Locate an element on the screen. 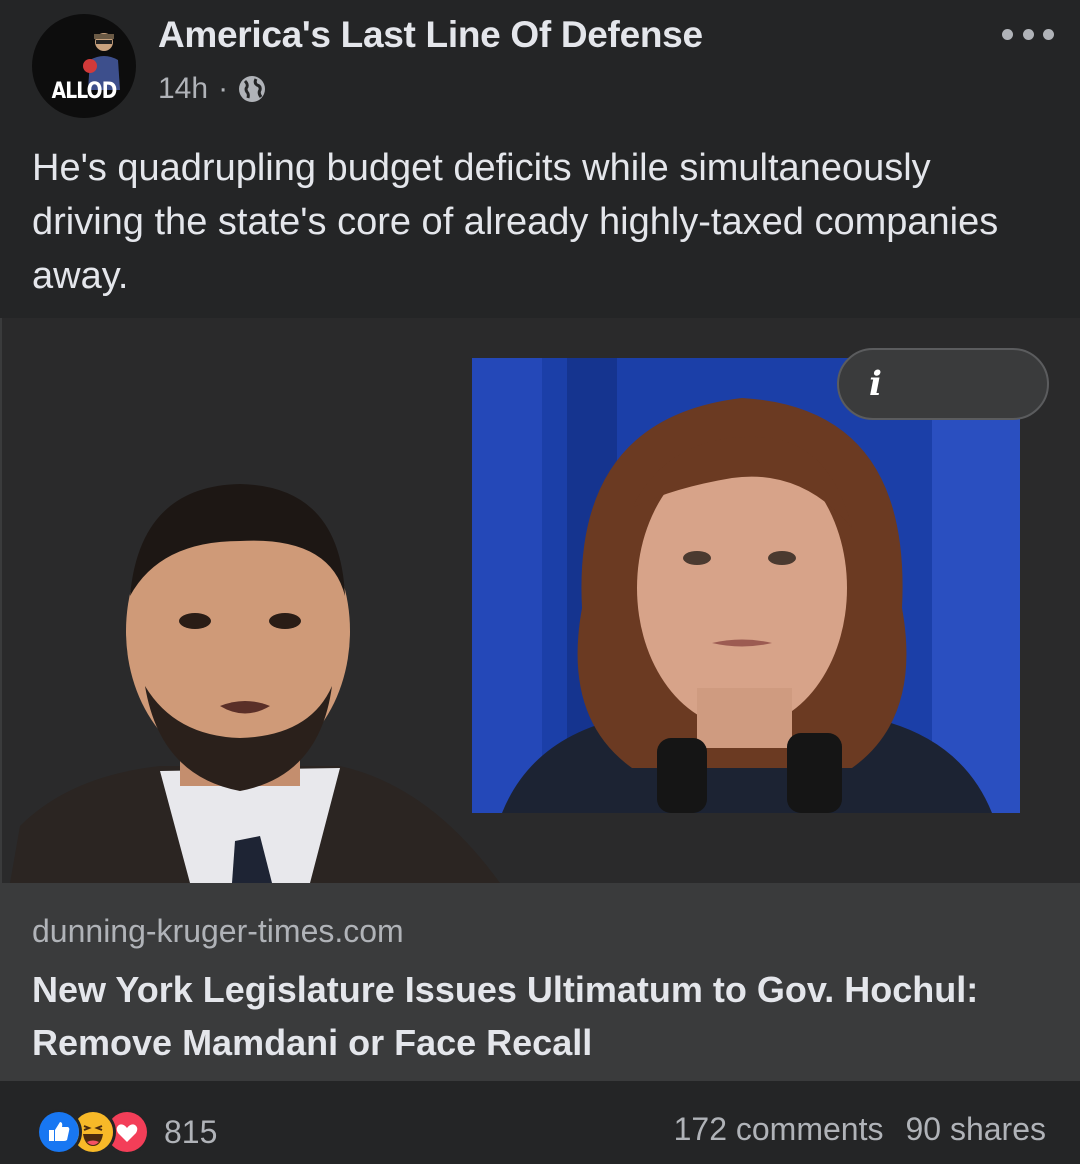 This screenshot has height=1164, width=1080. post-timestamp: 14h is located at coordinates (183, 89).